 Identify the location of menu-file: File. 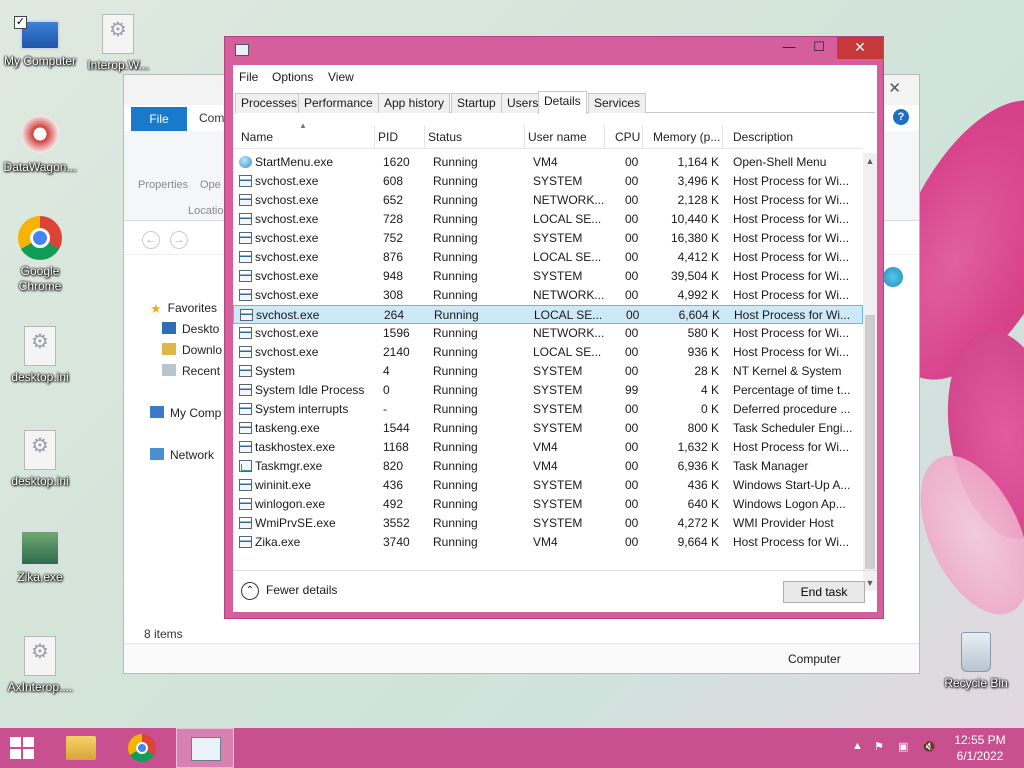
(248, 77).